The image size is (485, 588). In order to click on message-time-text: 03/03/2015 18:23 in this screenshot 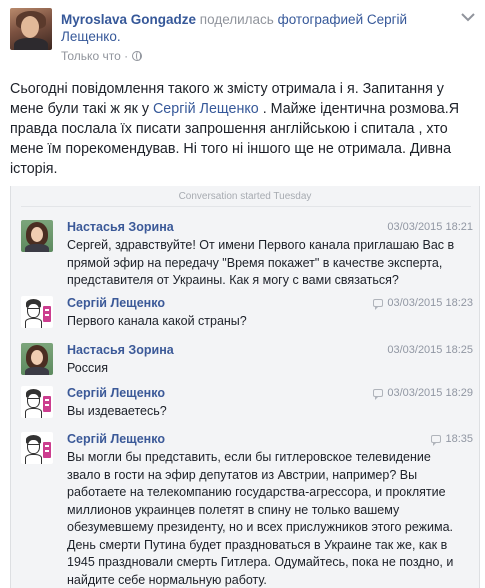, I will do `click(430, 303)`.